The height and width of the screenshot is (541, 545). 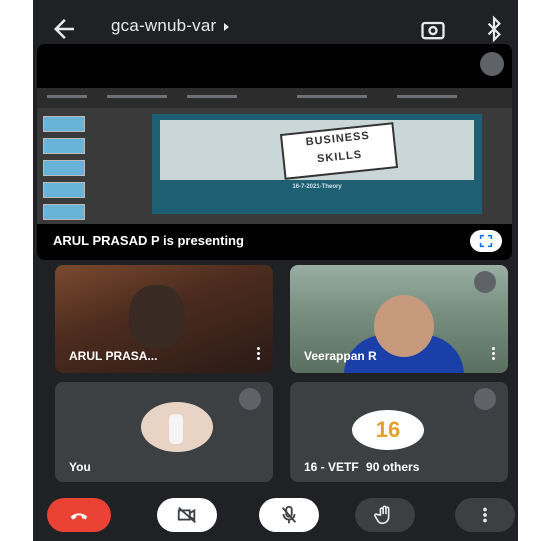 What do you see at coordinates (492, 64) in the screenshot?
I see `pin-icon` at bounding box center [492, 64].